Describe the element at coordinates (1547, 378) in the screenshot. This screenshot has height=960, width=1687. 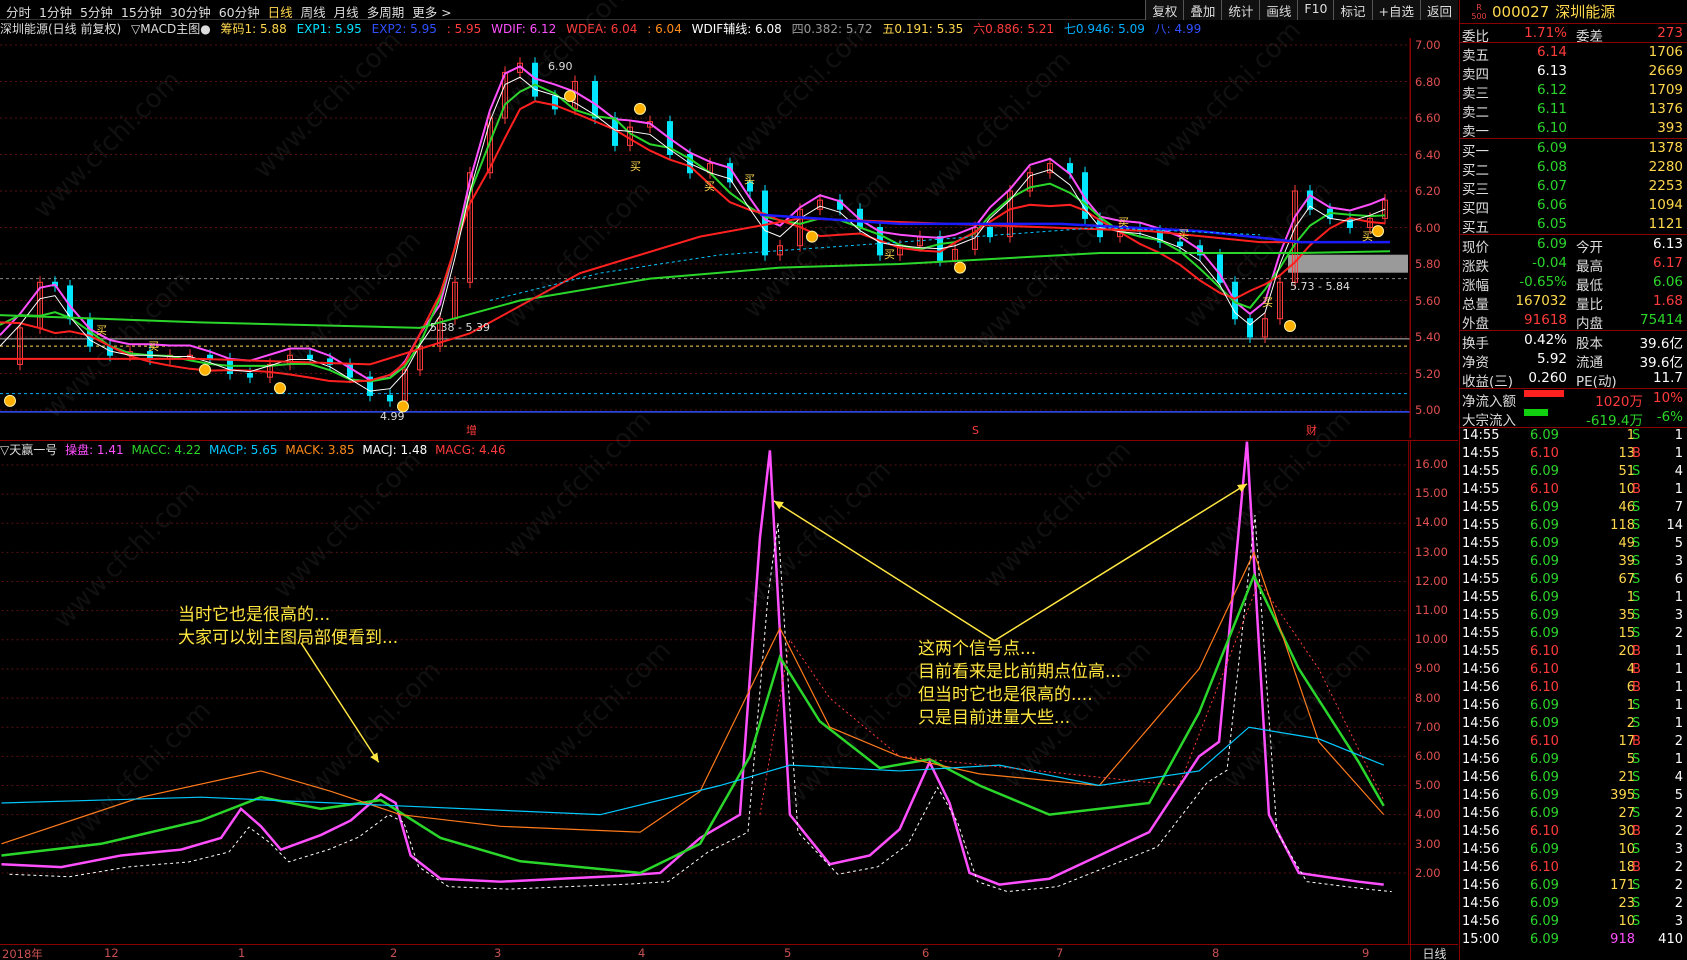
I see `fund-stat-value: 0.260` at that location.